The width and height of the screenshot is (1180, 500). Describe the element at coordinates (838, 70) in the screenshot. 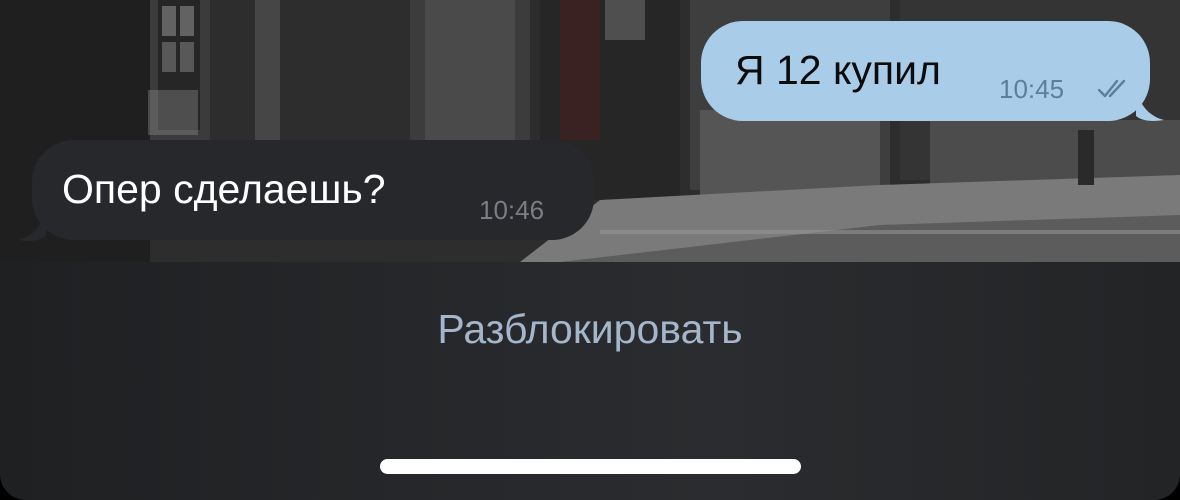

I see `message-text: Я 12 купил` at that location.